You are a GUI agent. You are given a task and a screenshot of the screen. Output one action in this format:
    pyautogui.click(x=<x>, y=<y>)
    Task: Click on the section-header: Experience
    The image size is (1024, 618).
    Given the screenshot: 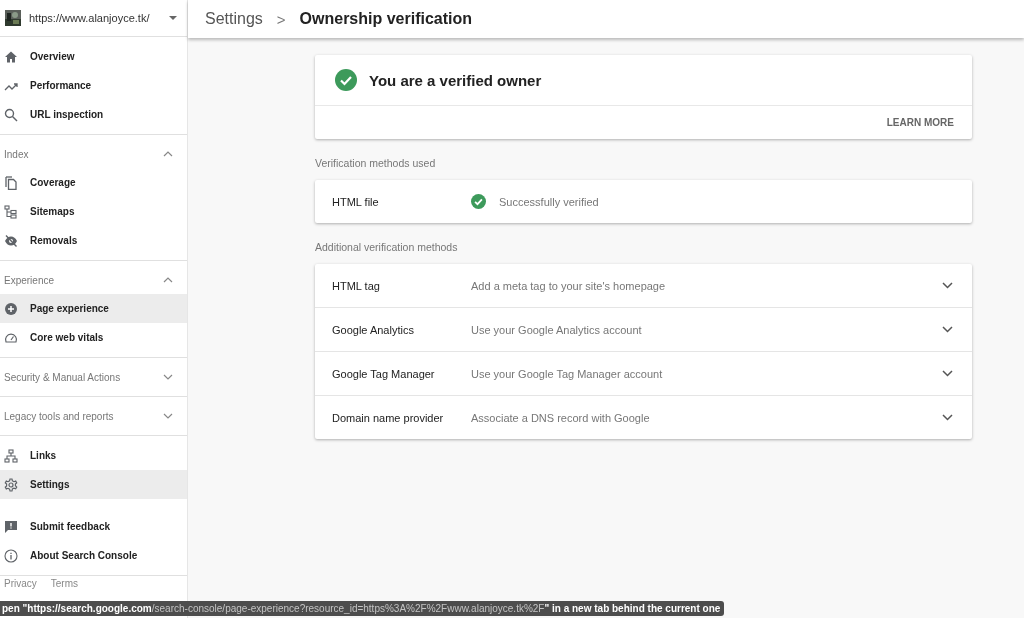 What is the action you would take?
    pyautogui.click(x=93, y=280)
    